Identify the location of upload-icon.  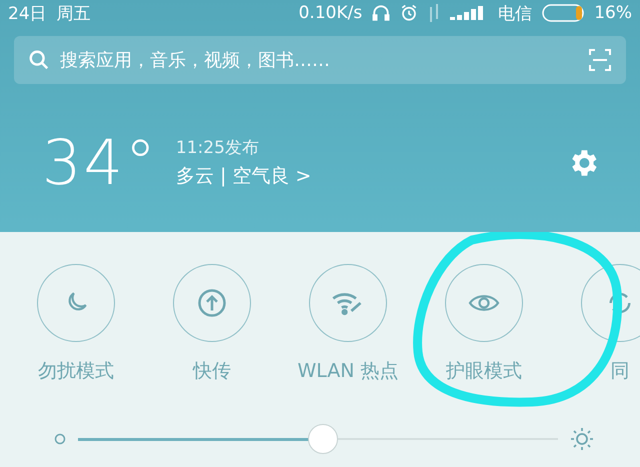
(212, 303).